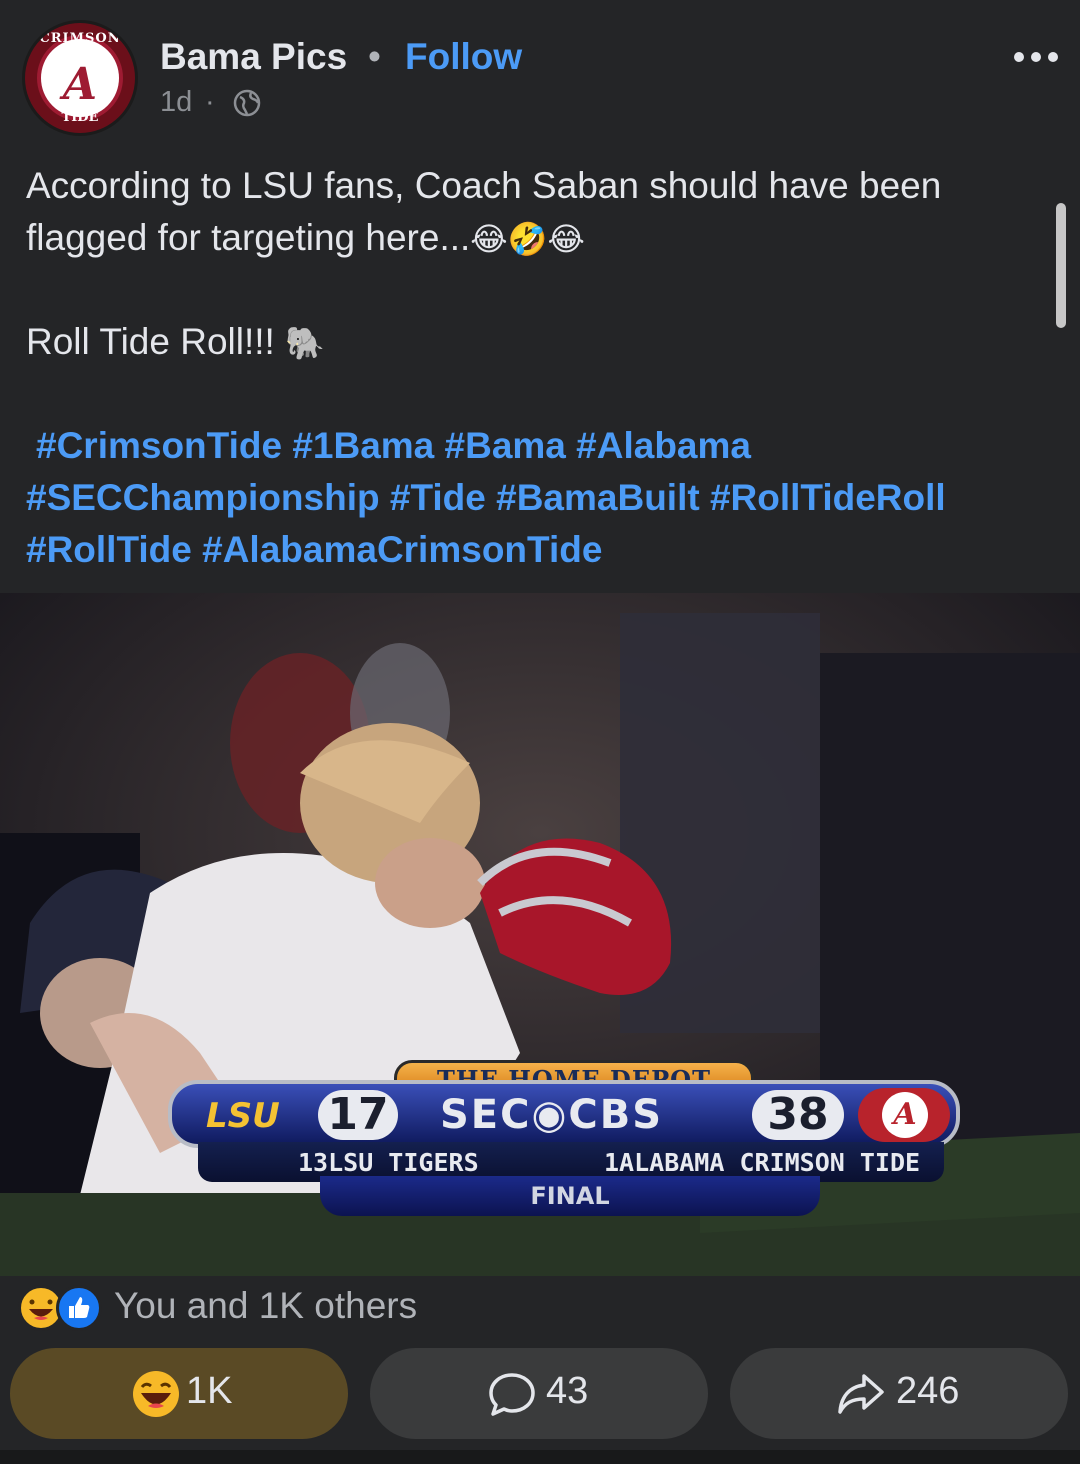  I want to click on page-avatar: A CRIMSON TIDE, so click(80, 78).